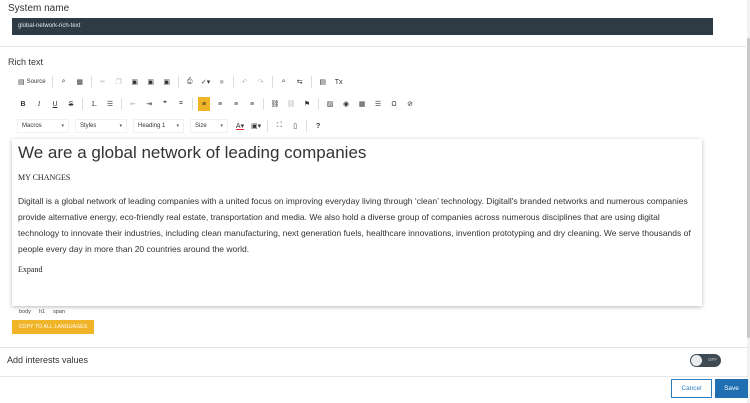 This screenshot has width=750, height=403. What do you see at coordinates (21, 82) in the screenshot?
I see `source-icon: ▤` at bounding box center [21, 82].